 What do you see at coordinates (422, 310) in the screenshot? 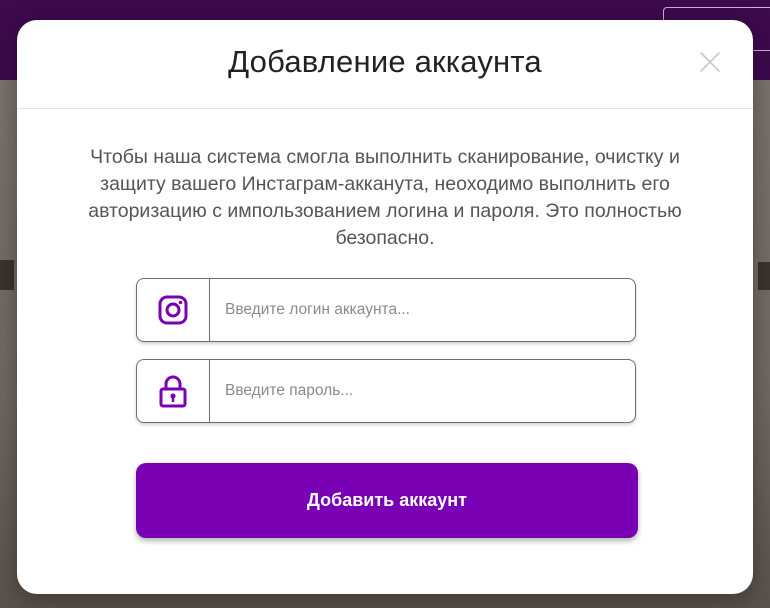
I see `login-input` at bounding box center [422, 310].